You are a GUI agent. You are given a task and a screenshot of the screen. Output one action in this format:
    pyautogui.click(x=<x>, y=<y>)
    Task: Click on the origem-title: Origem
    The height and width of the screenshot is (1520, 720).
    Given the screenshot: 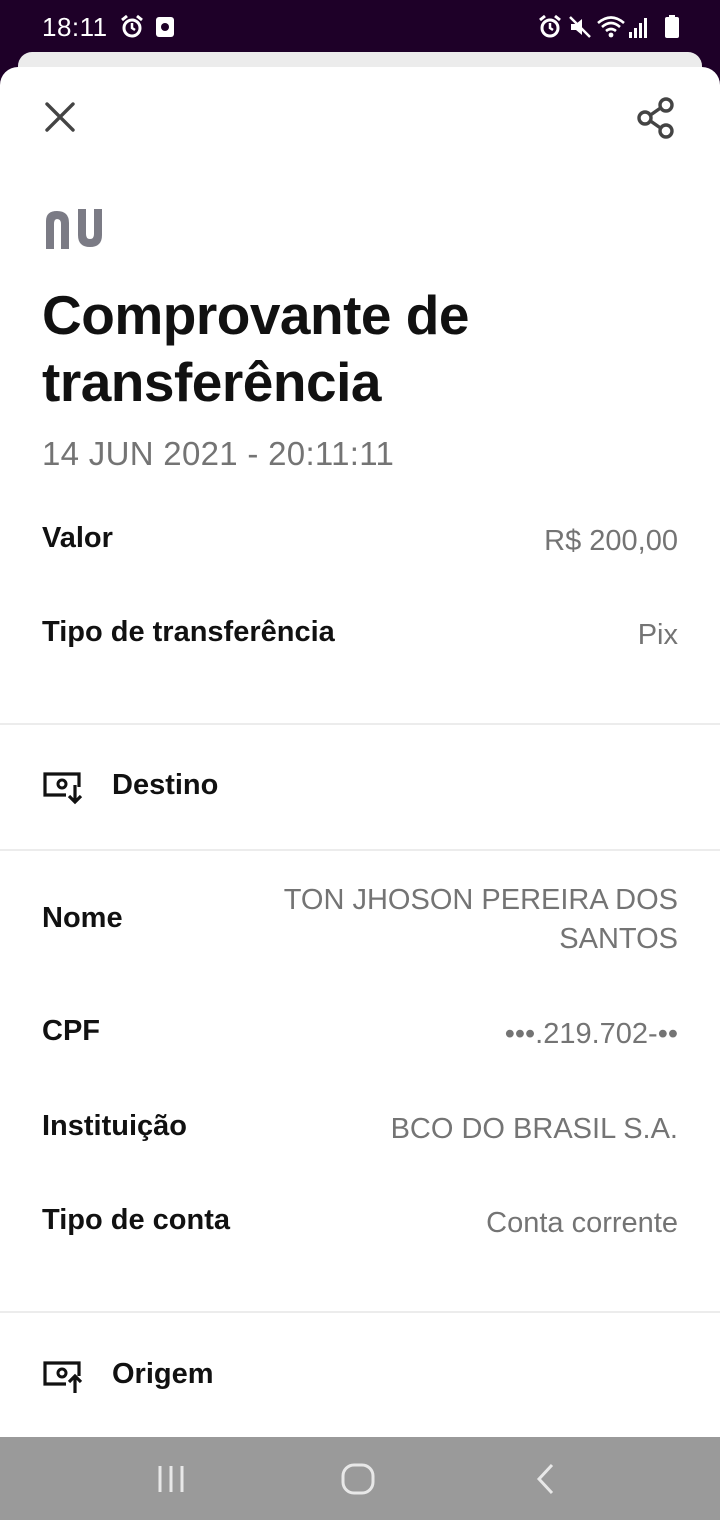 What is the action you would take?
    pyautogui.click(x=163, y=1374)
    